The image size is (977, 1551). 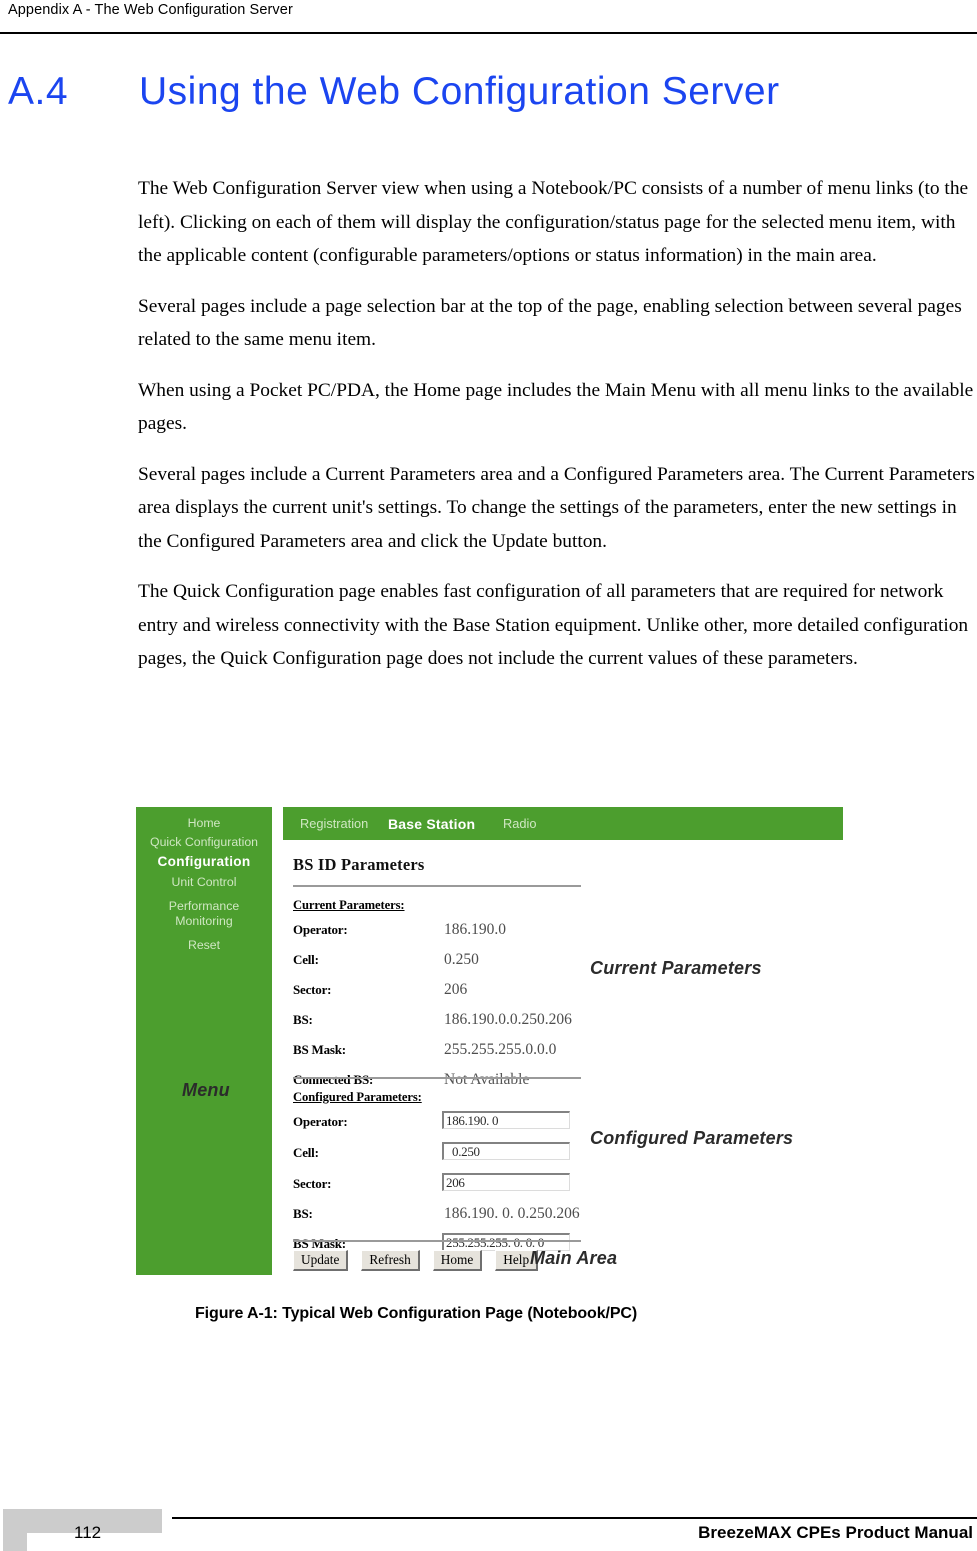 What do you see at coordinates (574, 1258) in the screenshot?
I see `callout-main-area: Main Area` at bounding box center [574, 1258].